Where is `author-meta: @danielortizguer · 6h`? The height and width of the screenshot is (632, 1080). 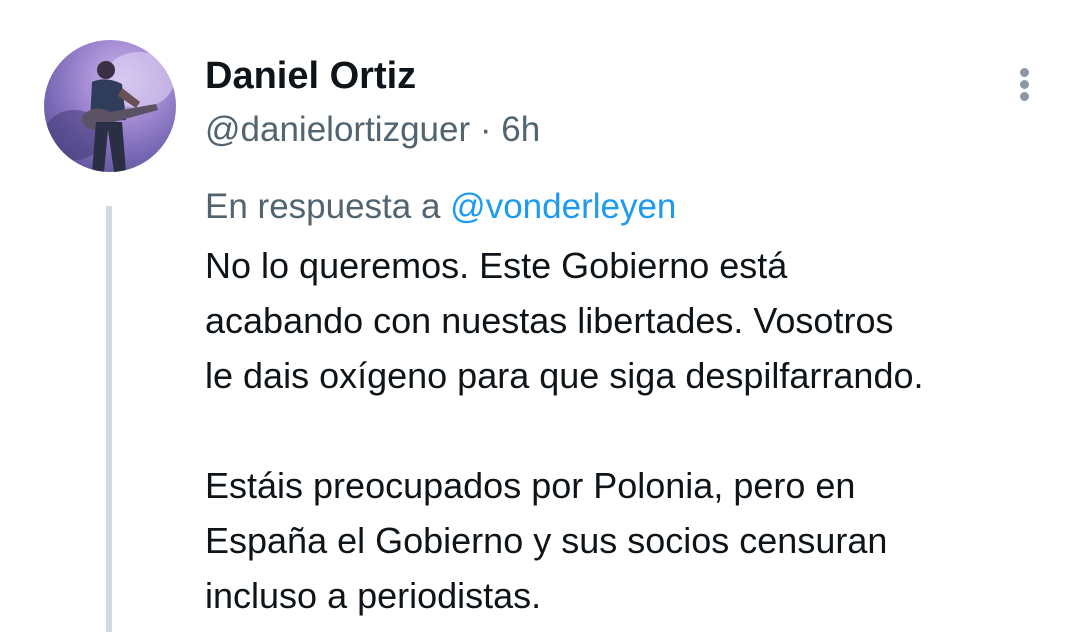
author-meta: @danielortizguer · 6h is located at coordinates (372, 130).